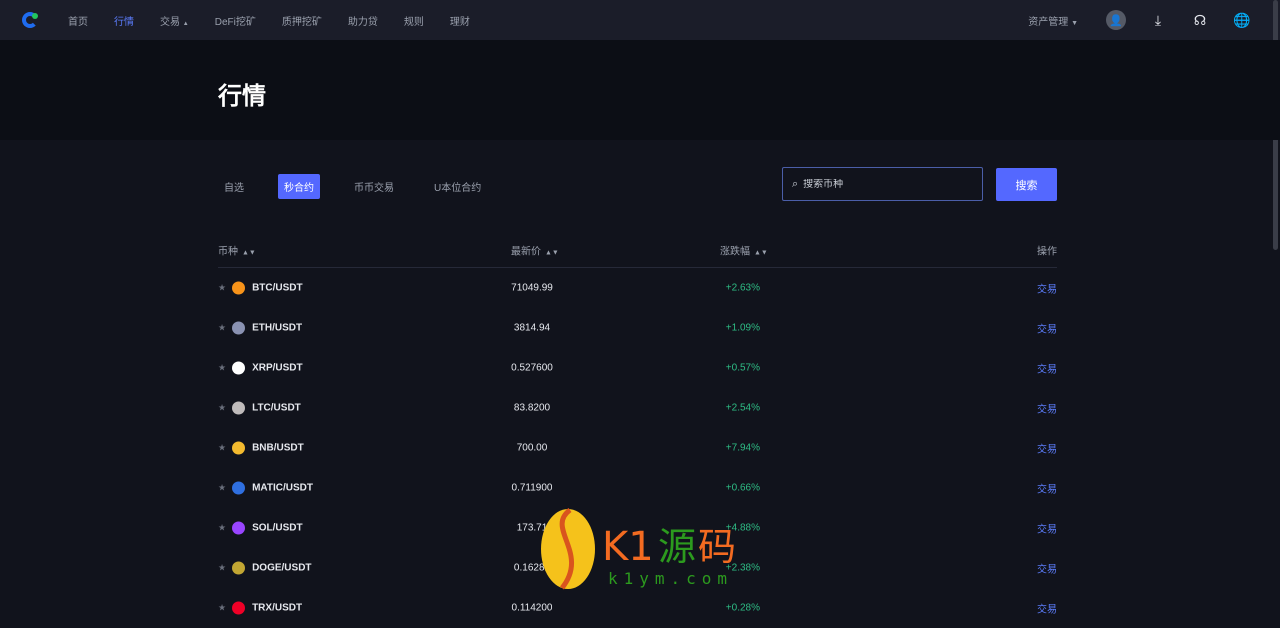 The image size is (1280, 628). I want to click on top-nav: 首页 行情 交易 ▲ DeFi挖矿 质押挖矿 助力贷 规则 理财 资产管理 ▼ 👤 ⤓ ☊ 🌐, so click(640, 20).